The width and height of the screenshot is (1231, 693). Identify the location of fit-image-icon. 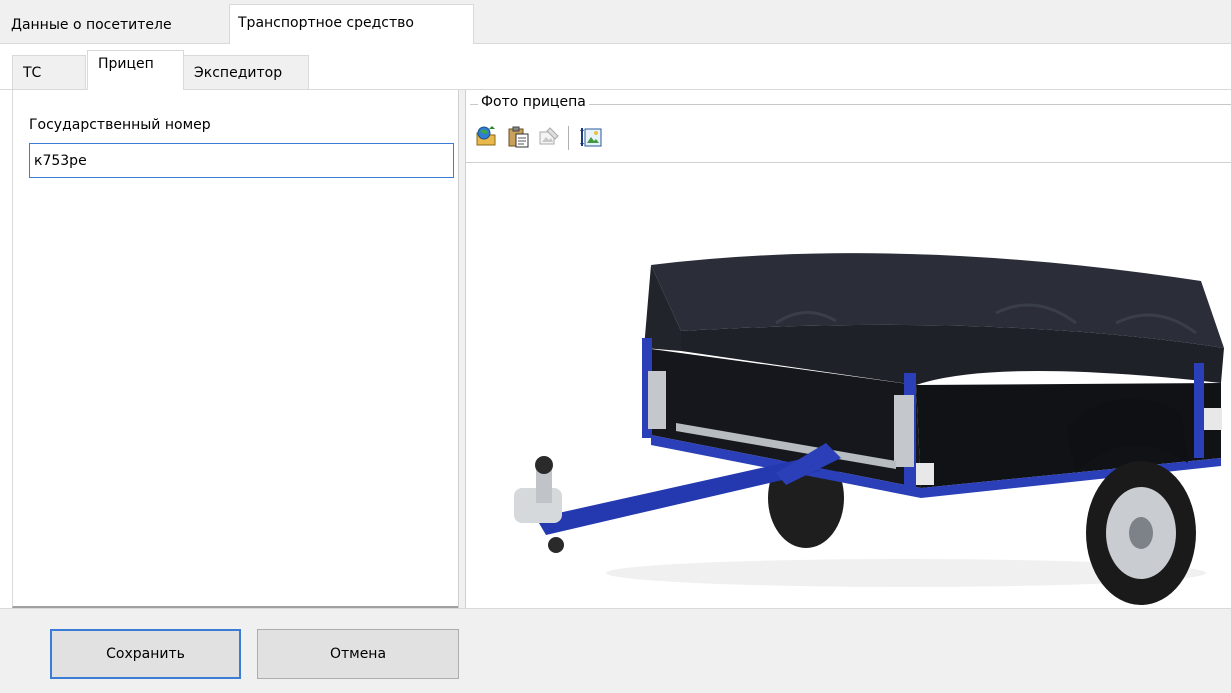
(591, 137).